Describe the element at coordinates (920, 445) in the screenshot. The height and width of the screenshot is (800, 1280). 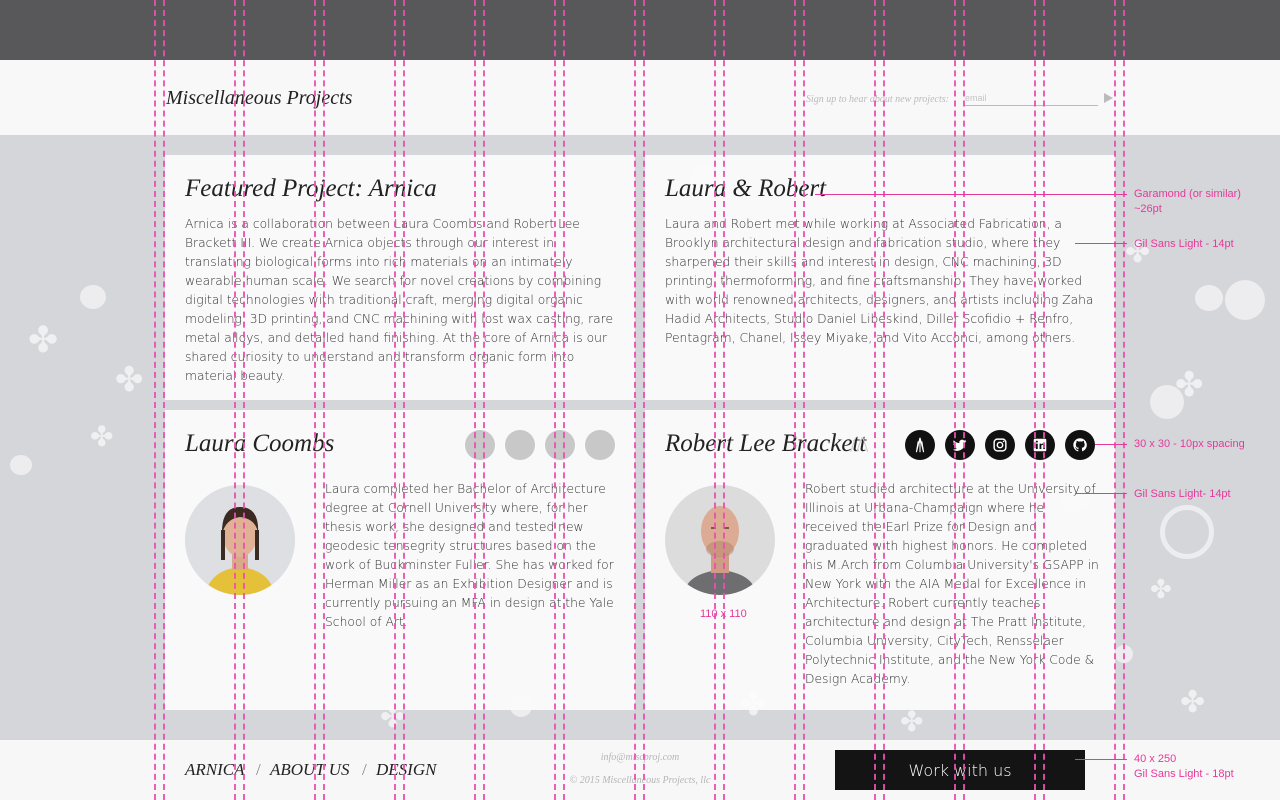
I see `arnica-logo-icon` at that location.